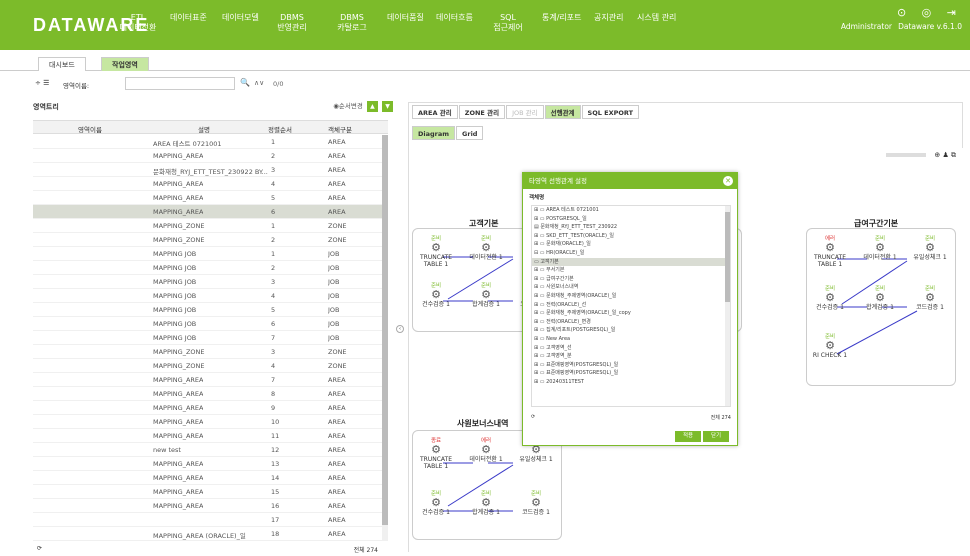 The height and width of the screenshot is (556, 970). Describe the element at coordinates (210, 464) in the screenshot. I see `tree-row: ⊞▭ 고객영역_선MAPPING_AREA13AREA` at that location.